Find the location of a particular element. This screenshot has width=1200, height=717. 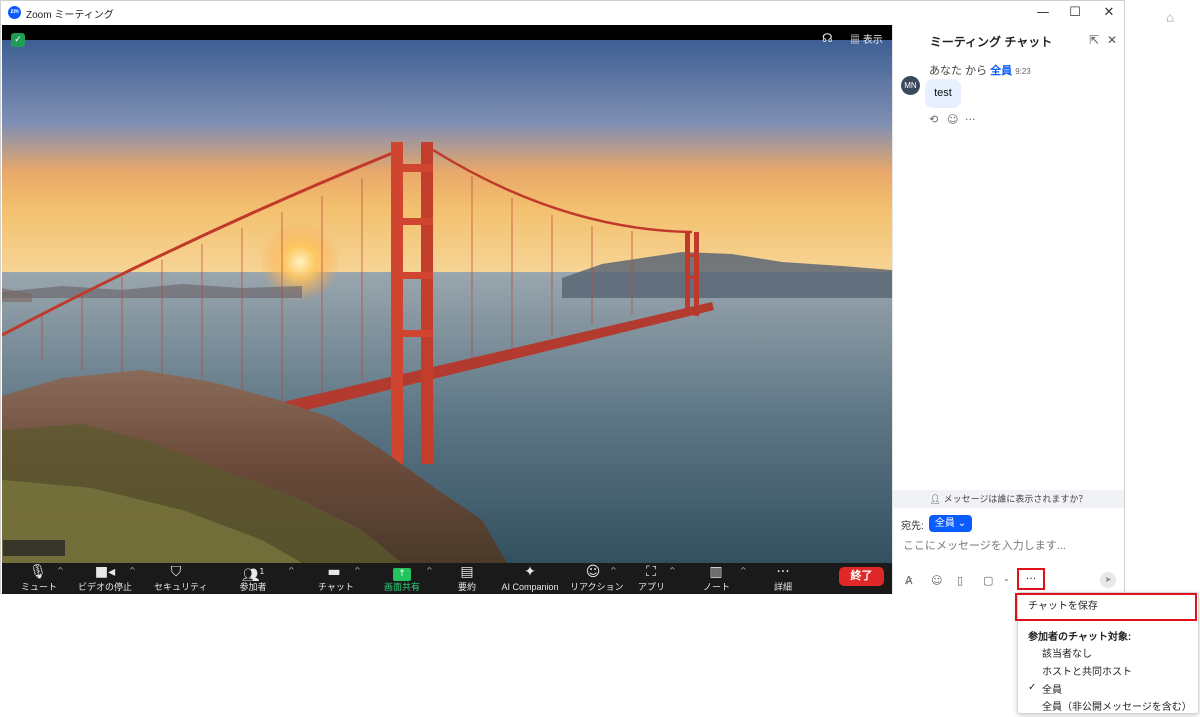

participants-button: 👥︎1 参加者 is located at coordinates (253, 578).